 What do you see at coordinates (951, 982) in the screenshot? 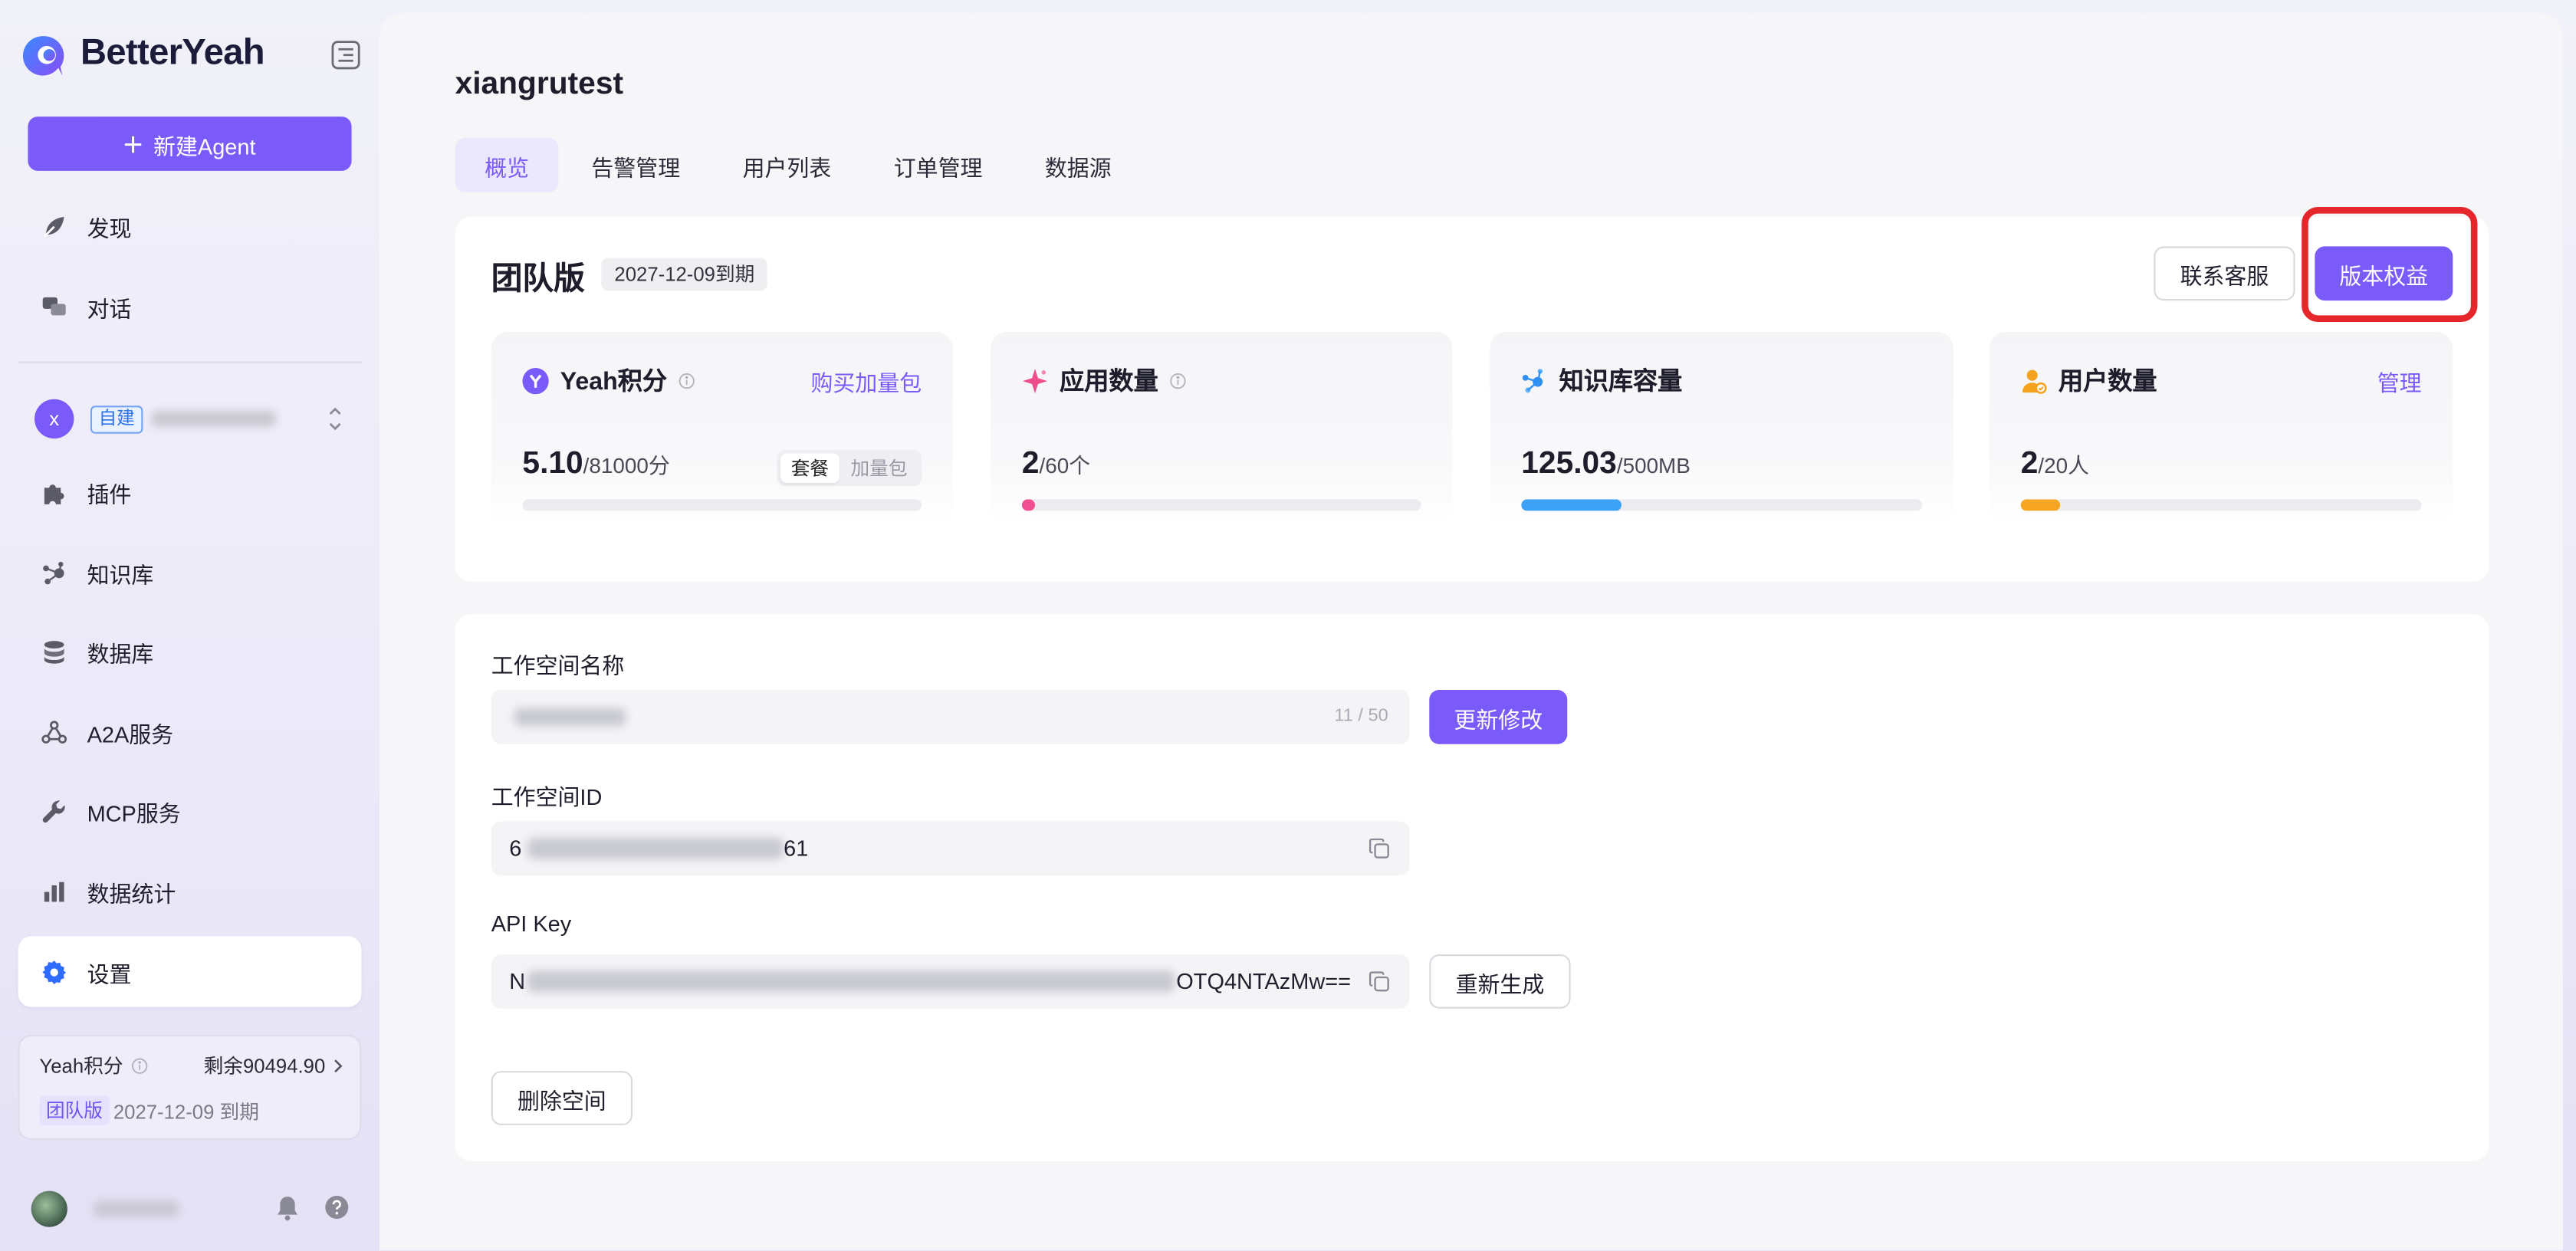
I see `api-key-field: N OTQ4NTAzMw==` at bounding box center [951, 982].